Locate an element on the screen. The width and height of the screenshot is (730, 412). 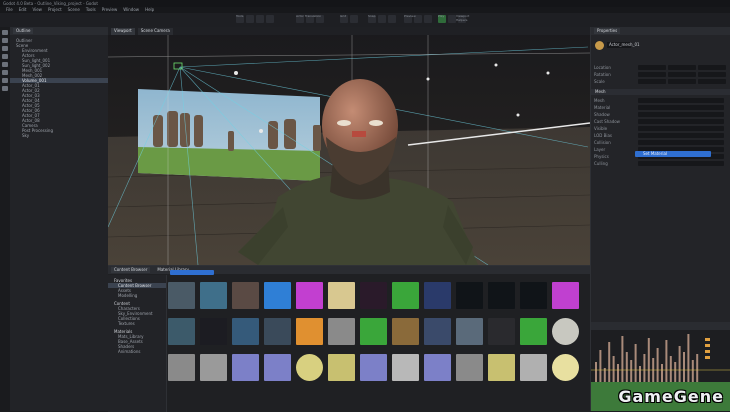
menu-help: Help is located at coordinates (149, 9).